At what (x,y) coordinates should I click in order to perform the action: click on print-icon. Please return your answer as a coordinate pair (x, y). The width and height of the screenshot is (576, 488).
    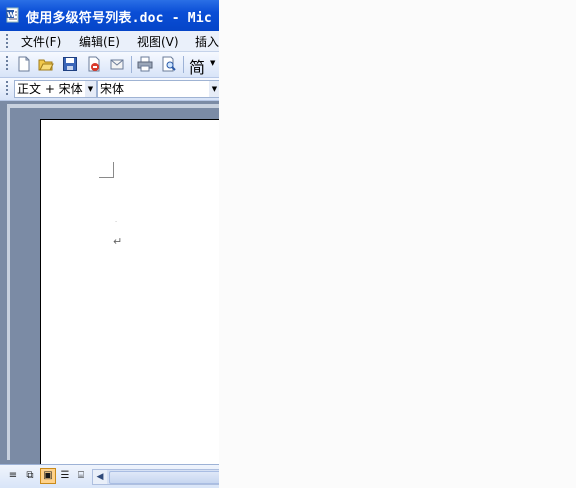
    Looking at the image, I should click on (145, 64).